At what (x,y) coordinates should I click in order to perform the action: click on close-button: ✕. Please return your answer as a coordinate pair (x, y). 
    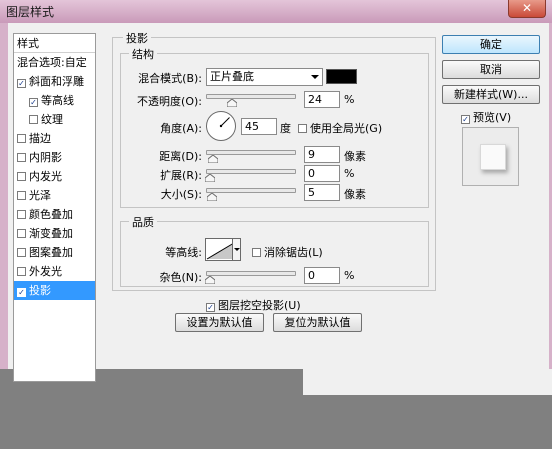
    Looking at the image, I should click on (527, 9).